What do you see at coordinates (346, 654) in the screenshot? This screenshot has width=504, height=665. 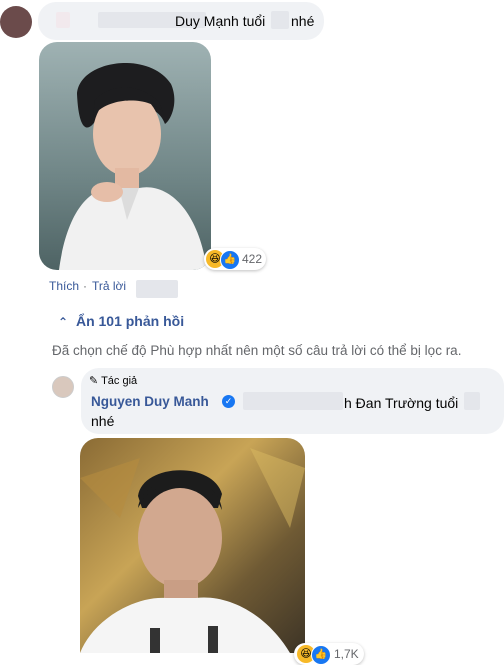 I see `reaction-count-2: 1,7K` at bounding box center [346, 654].